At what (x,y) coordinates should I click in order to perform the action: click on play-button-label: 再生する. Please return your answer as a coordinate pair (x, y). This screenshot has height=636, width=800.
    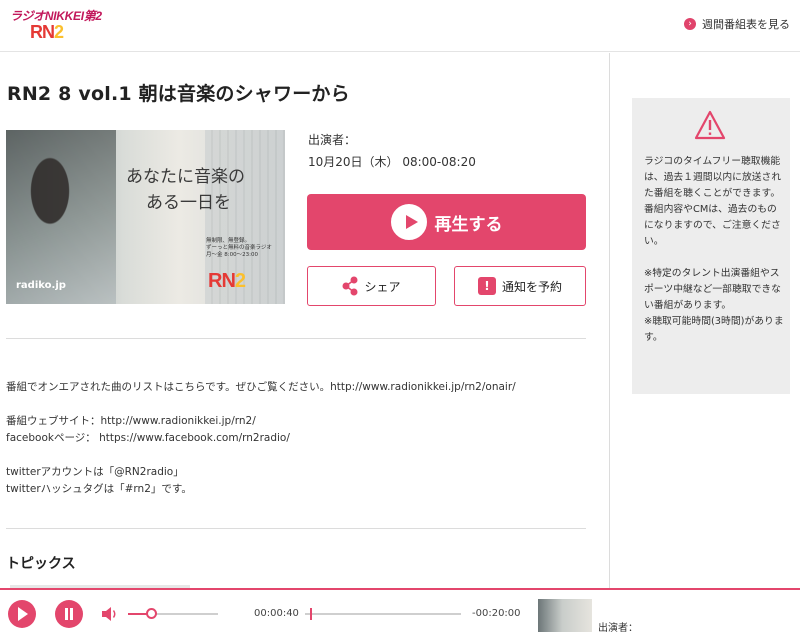
    Looking at the image, I should click on (468, 224).